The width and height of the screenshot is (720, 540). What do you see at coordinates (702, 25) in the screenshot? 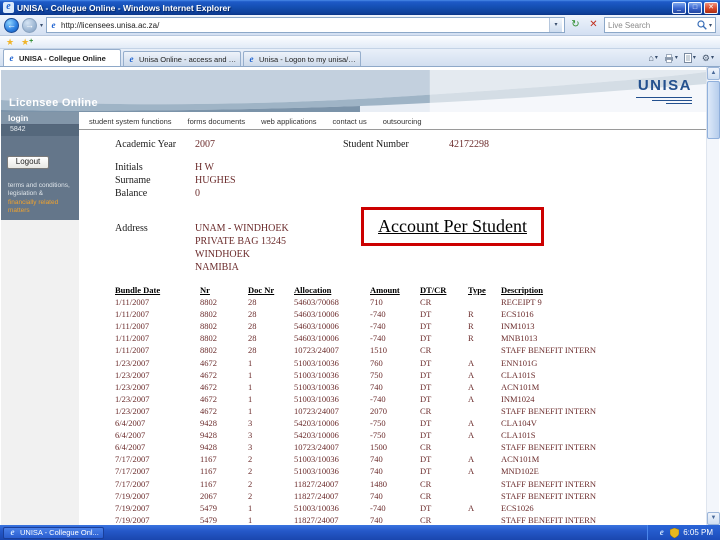
I see `search-icon` at bounding box center [702, 25].